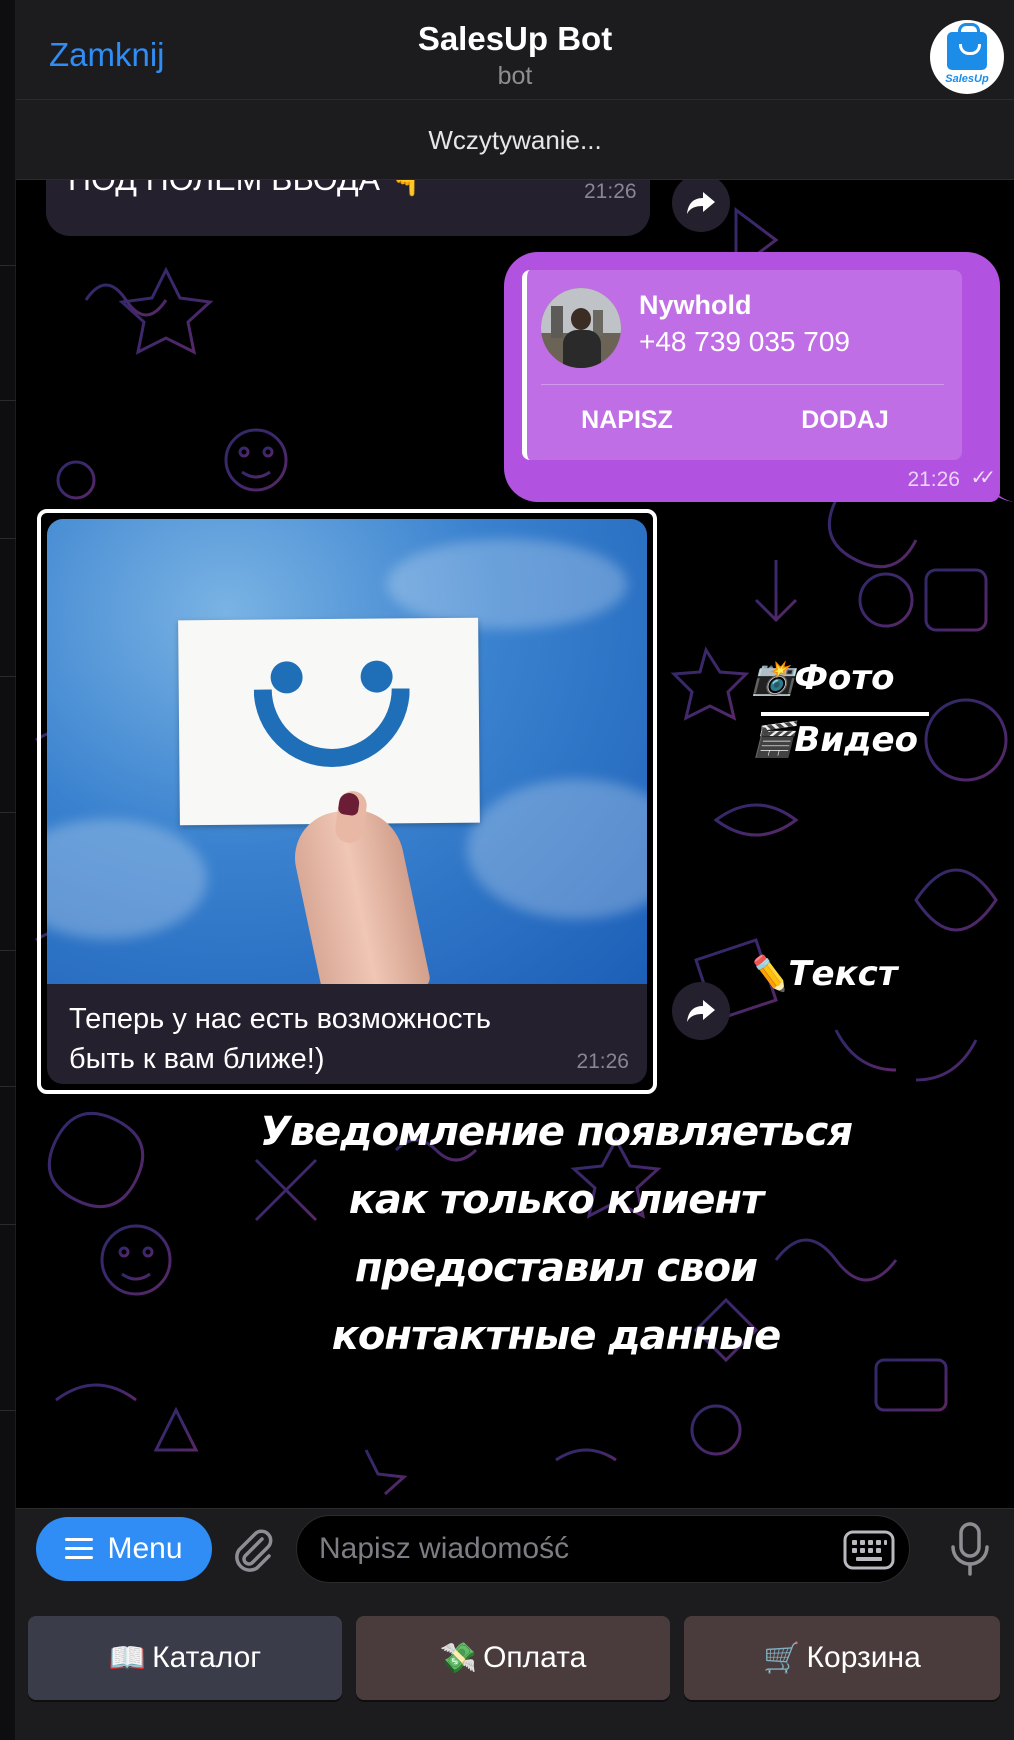  What do you see at coordinates (515, 38) in the screenshot?
I see `chat-title: SalesUp Bot` at bounding box center [515, 38].